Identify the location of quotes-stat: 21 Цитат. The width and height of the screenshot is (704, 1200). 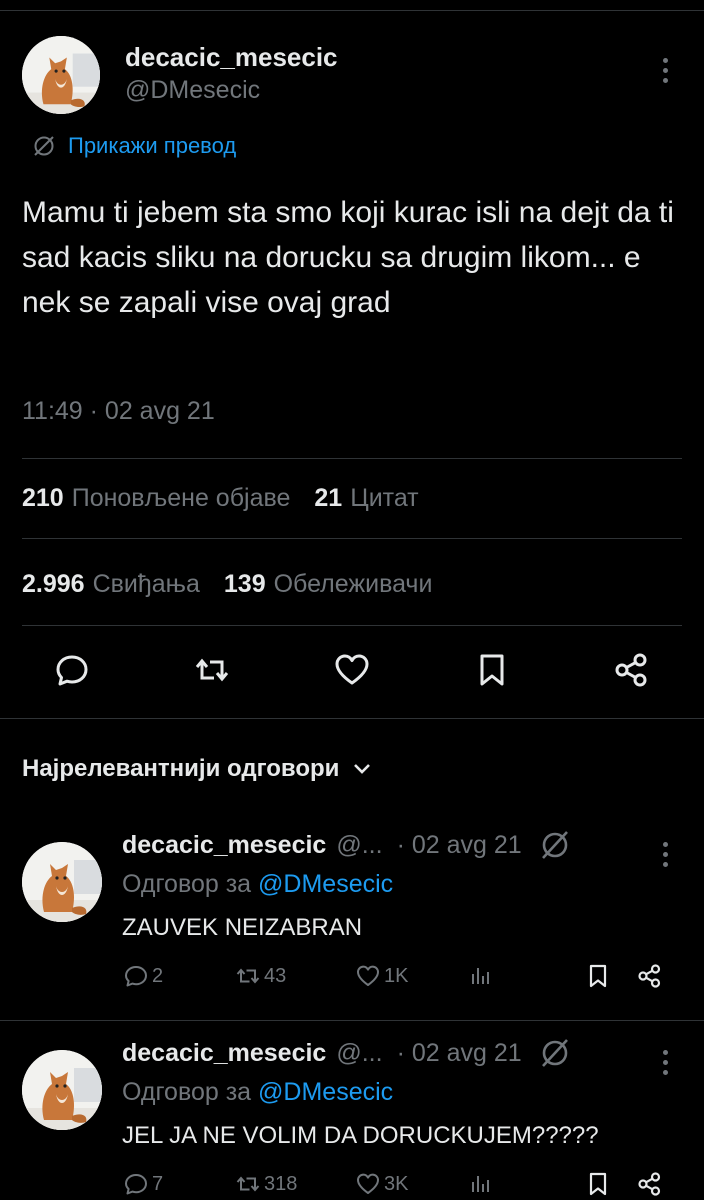
(366, 498).